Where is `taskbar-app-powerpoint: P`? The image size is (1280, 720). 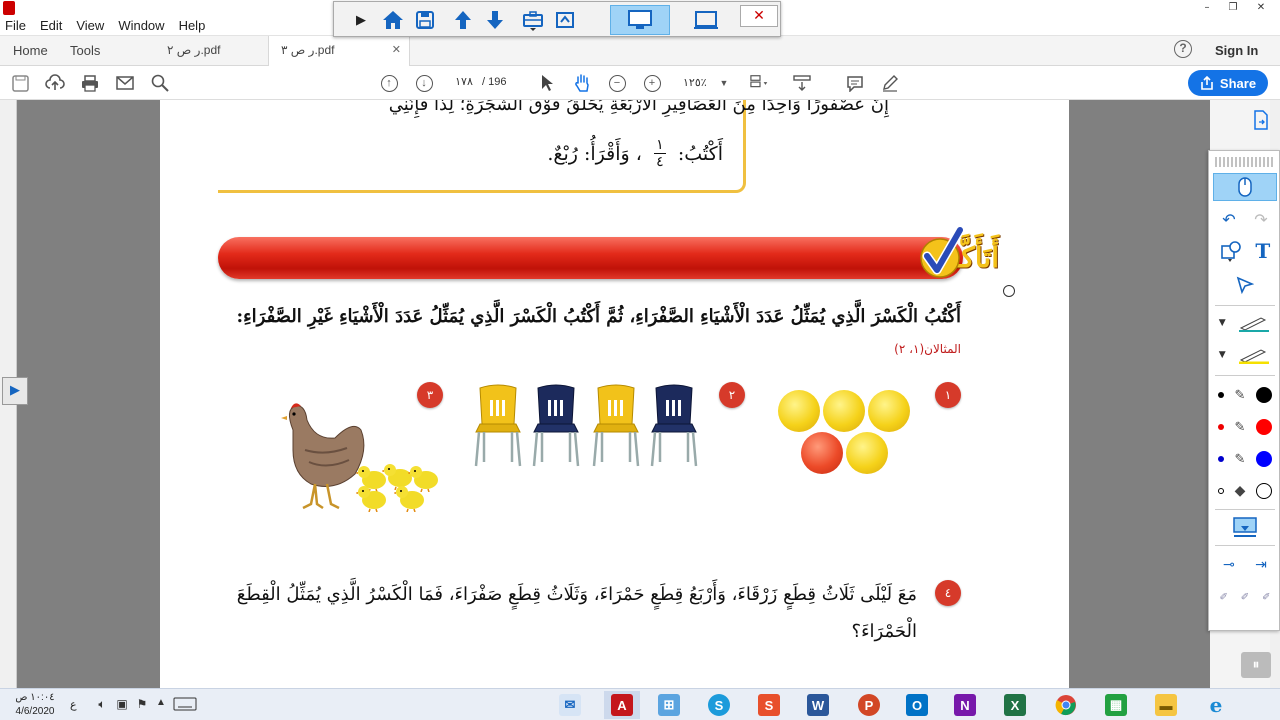
taskbar-app-powerpoint: P is located at coordinates (869, 705).